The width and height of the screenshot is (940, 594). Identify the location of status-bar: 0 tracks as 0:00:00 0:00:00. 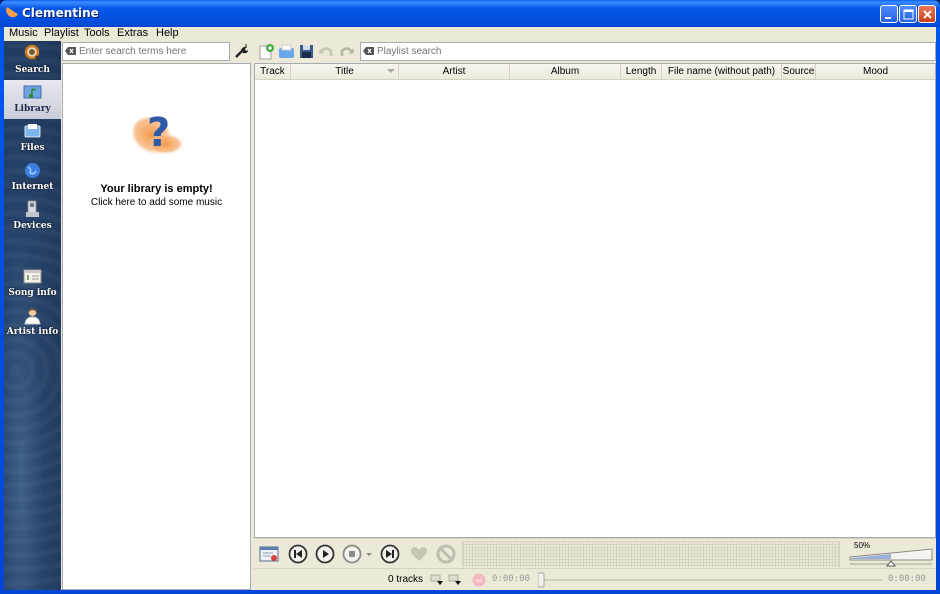
(595, 579).